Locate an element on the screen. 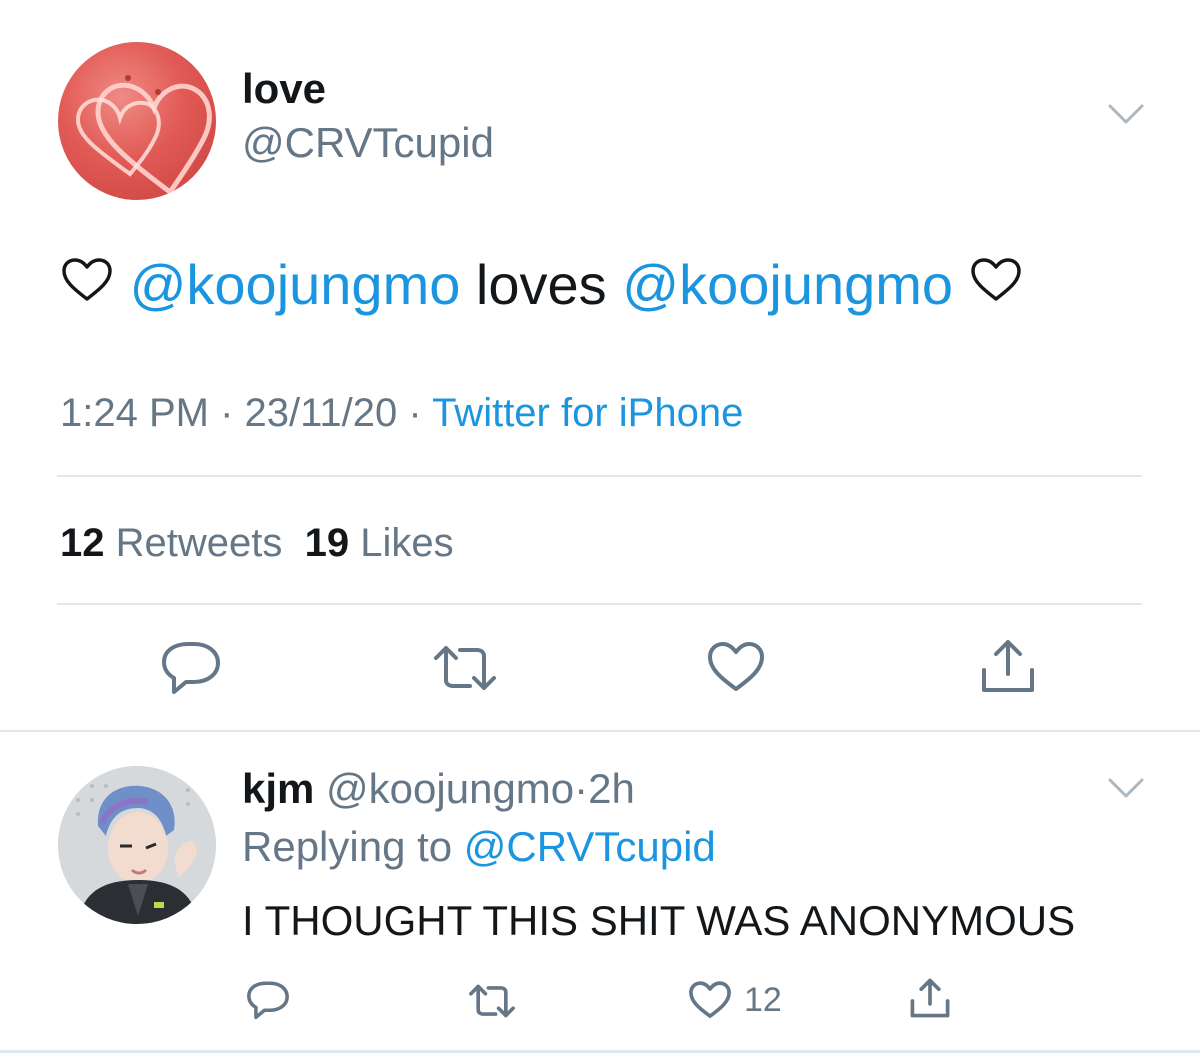 This screenshot has height=1053, width=1200. share-button is located at coordinates (1008, 666).